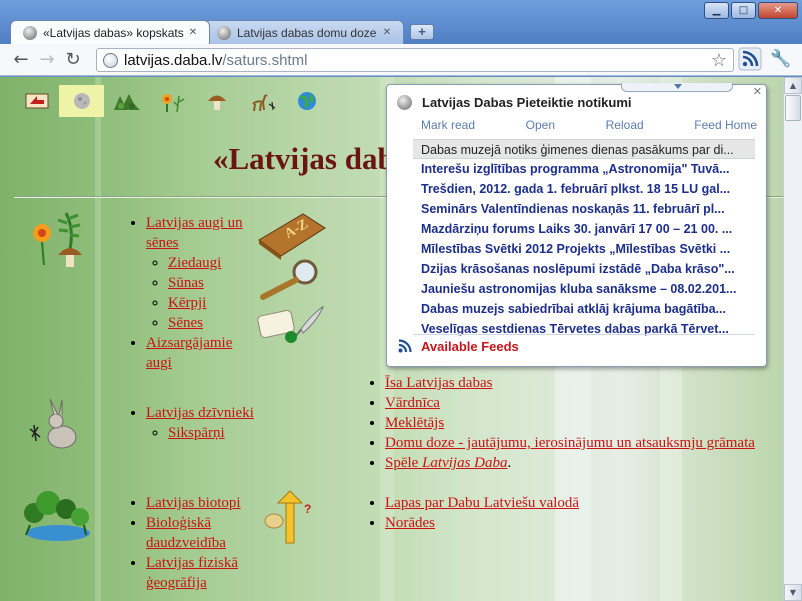  What do you see at coordinates (743, 10) in the screenshot?
I see `maximize-button: □` at bounding box center [743, 10].